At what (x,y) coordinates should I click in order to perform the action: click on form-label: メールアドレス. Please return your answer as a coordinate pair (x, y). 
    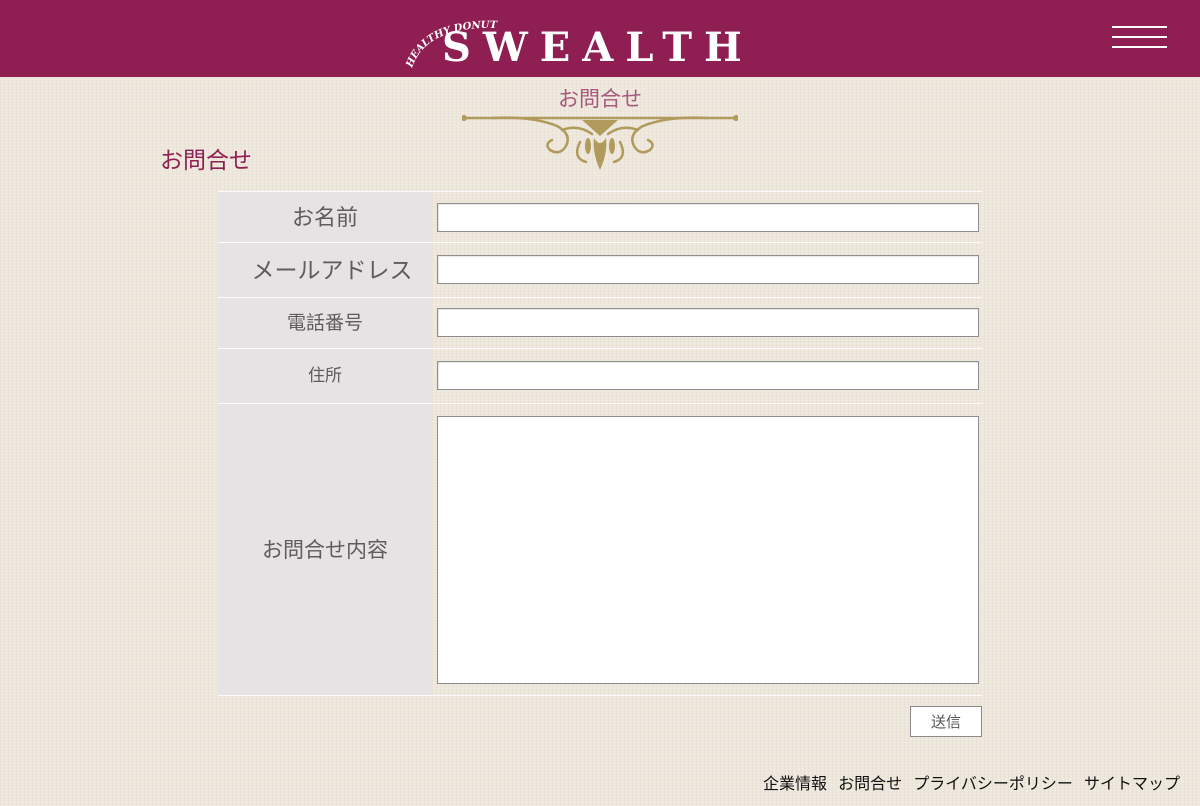
    Looking at the image, I should click on (325, 270).